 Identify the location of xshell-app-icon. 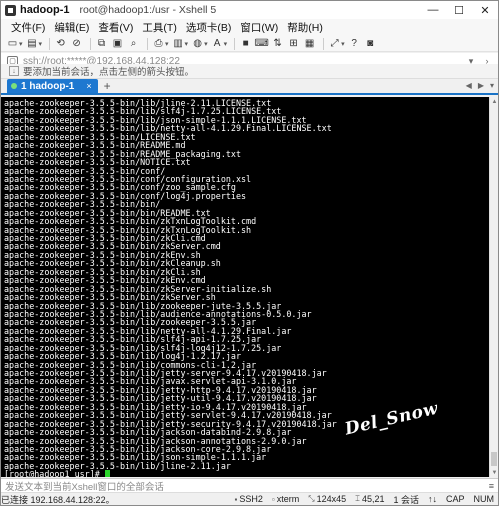
(10, 10).